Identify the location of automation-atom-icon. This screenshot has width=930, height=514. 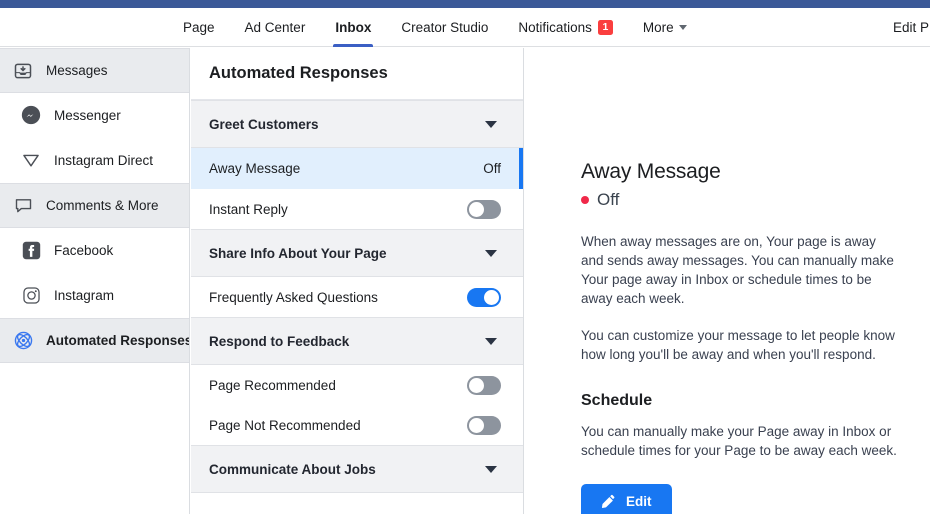
(23, 341).